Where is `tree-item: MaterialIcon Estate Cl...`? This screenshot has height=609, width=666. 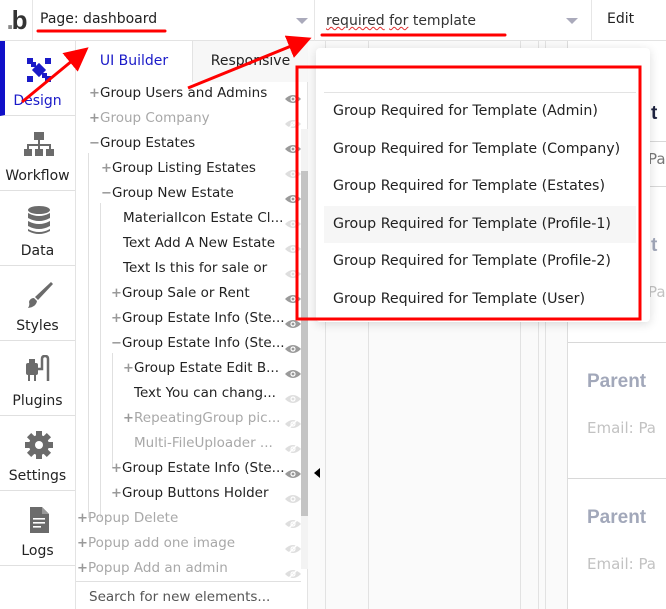 tree-item: MaterialIcon Estate Cl... is located at coordinates (203, 218).